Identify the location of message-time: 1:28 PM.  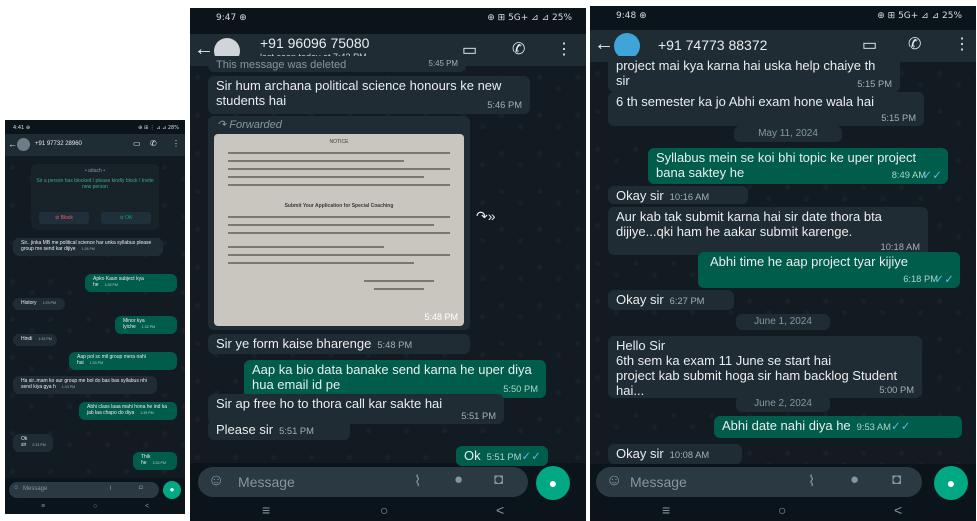
(88, 248).